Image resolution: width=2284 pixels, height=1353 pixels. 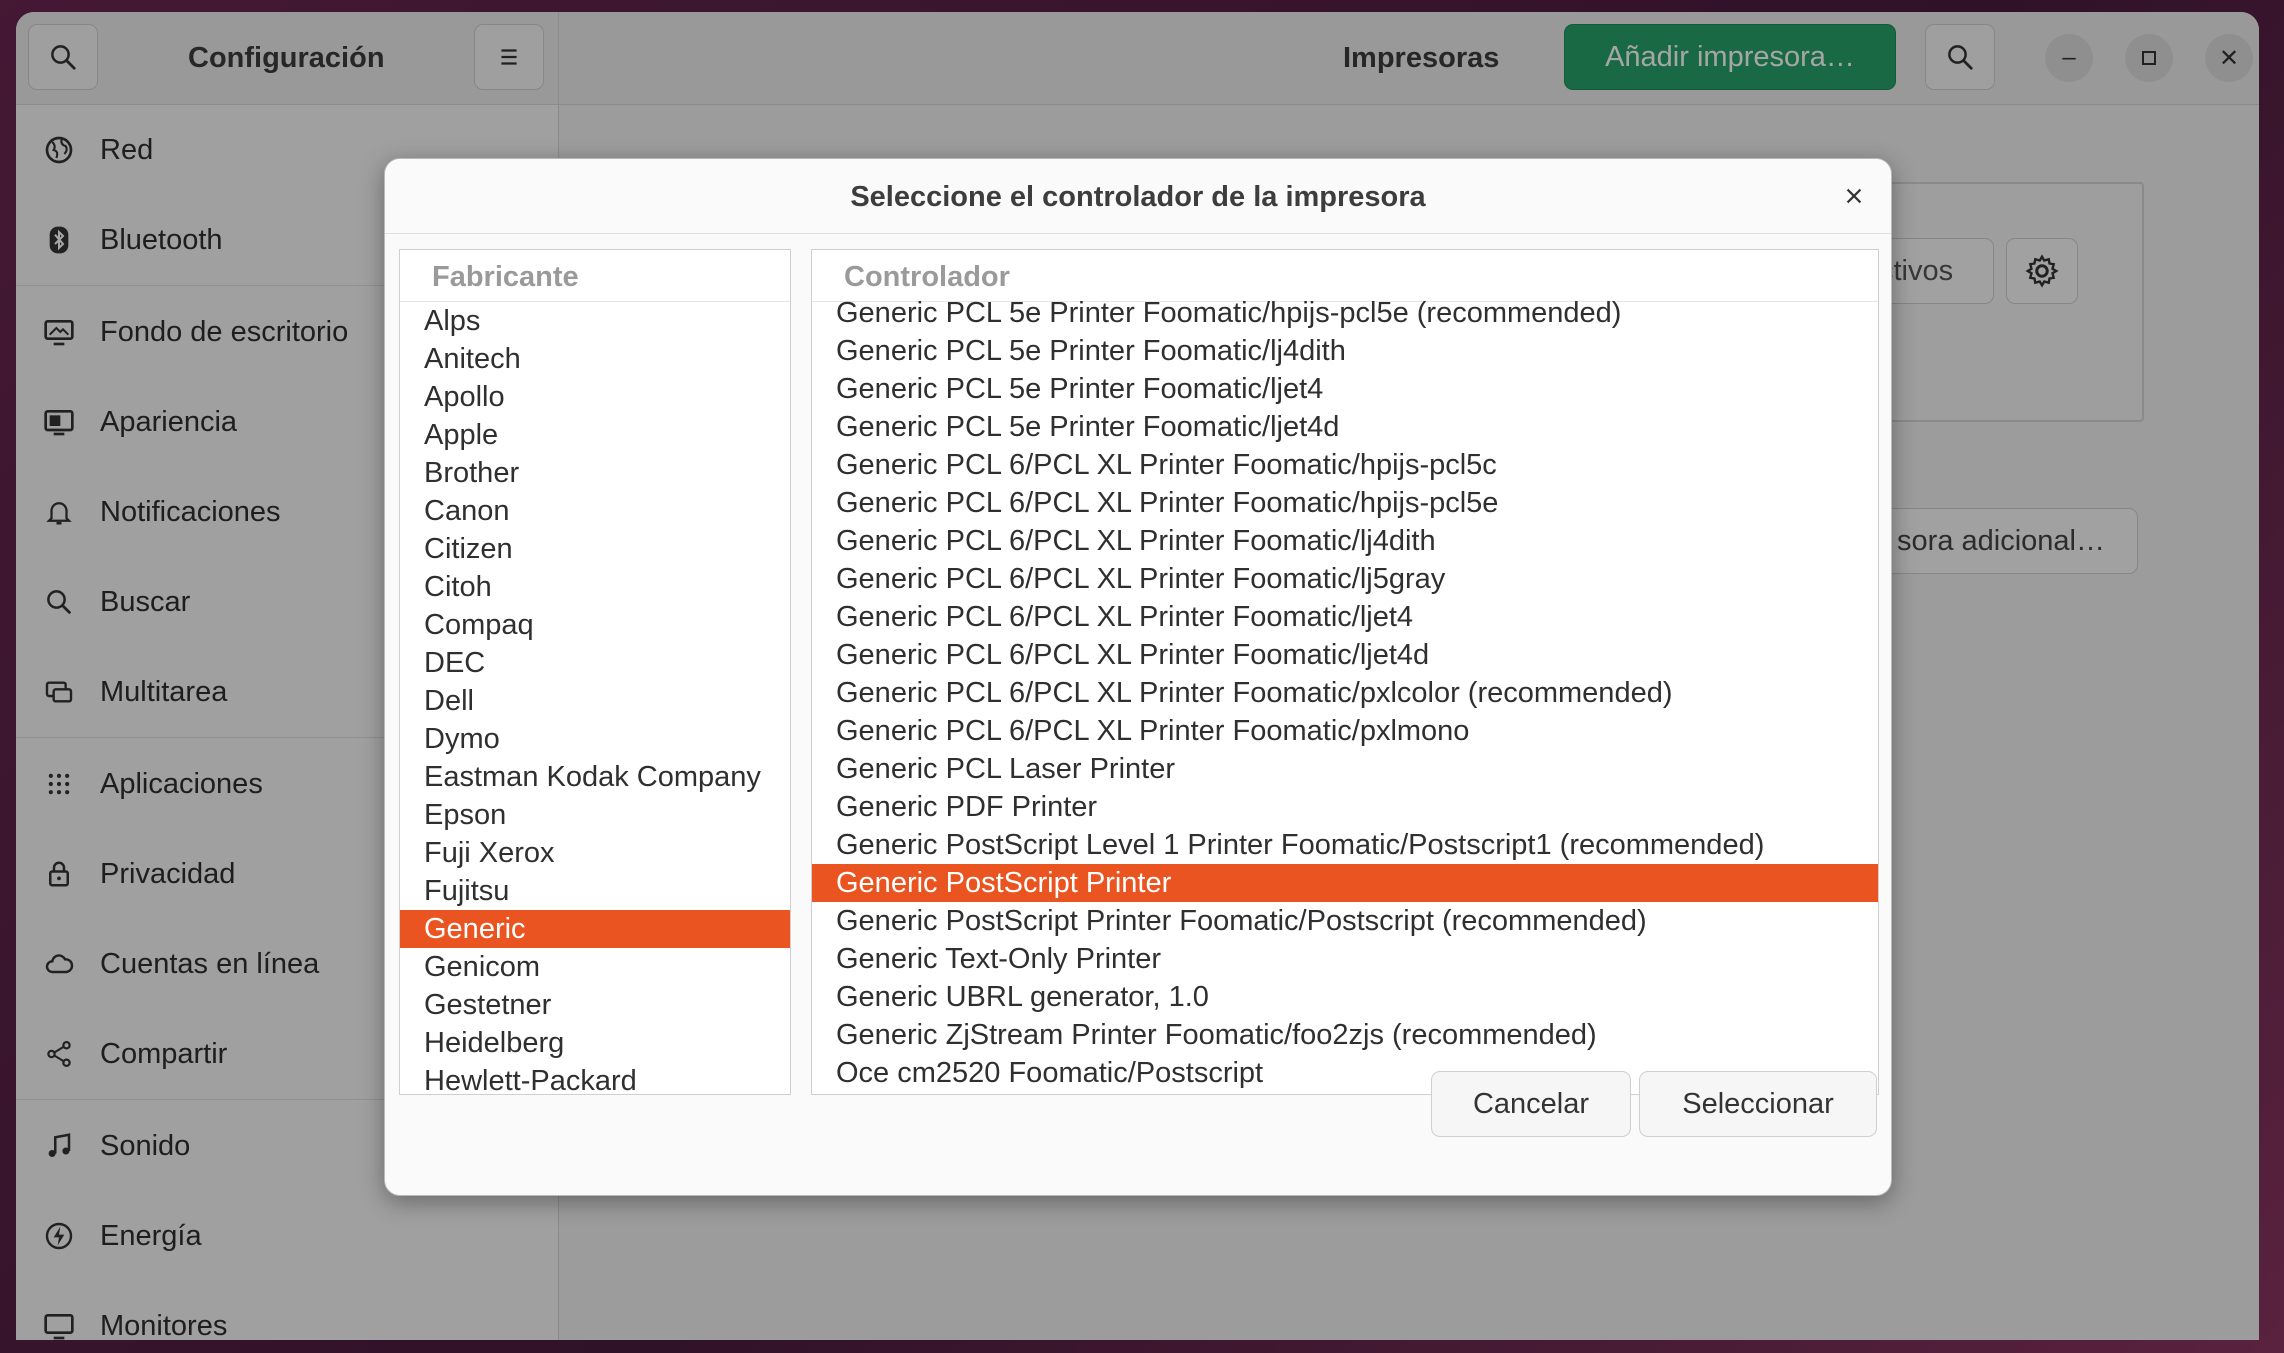 I want to click on manufacturer-item: Heidelberg, so click(x=595, y=1043).